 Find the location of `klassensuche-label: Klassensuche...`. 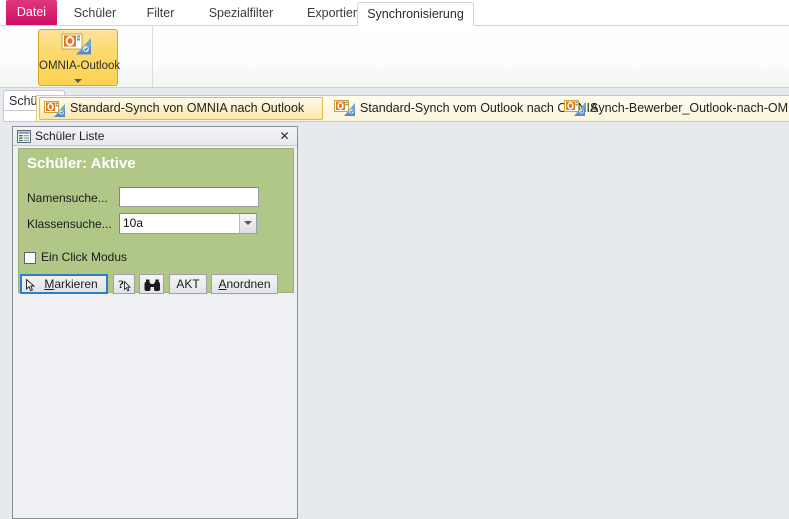

klassensuche-label: Klassensuche... is located at coordinates (69, 224).